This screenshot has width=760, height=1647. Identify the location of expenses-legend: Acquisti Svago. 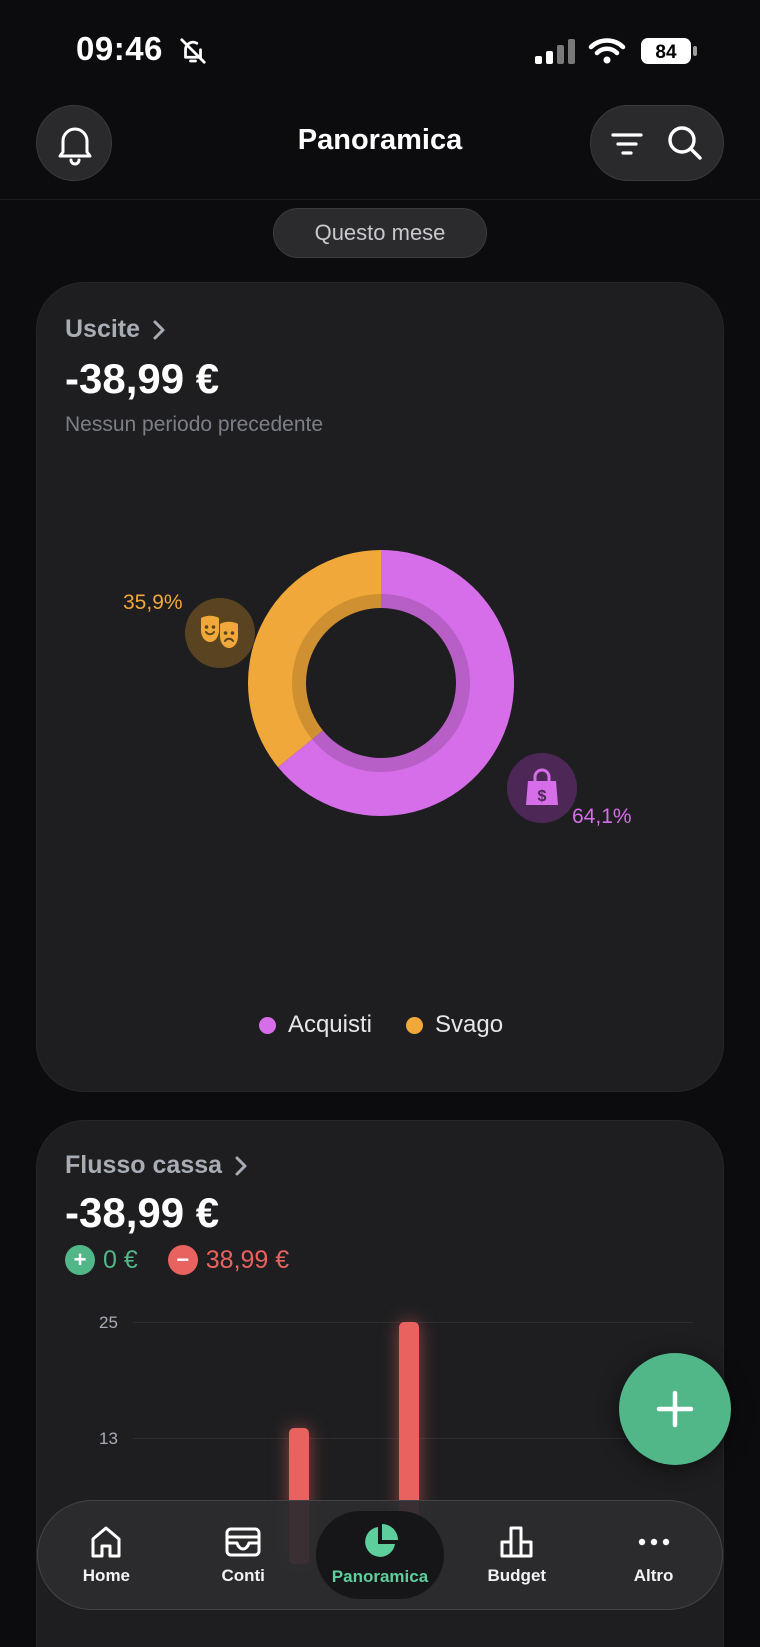
(381, 1025).